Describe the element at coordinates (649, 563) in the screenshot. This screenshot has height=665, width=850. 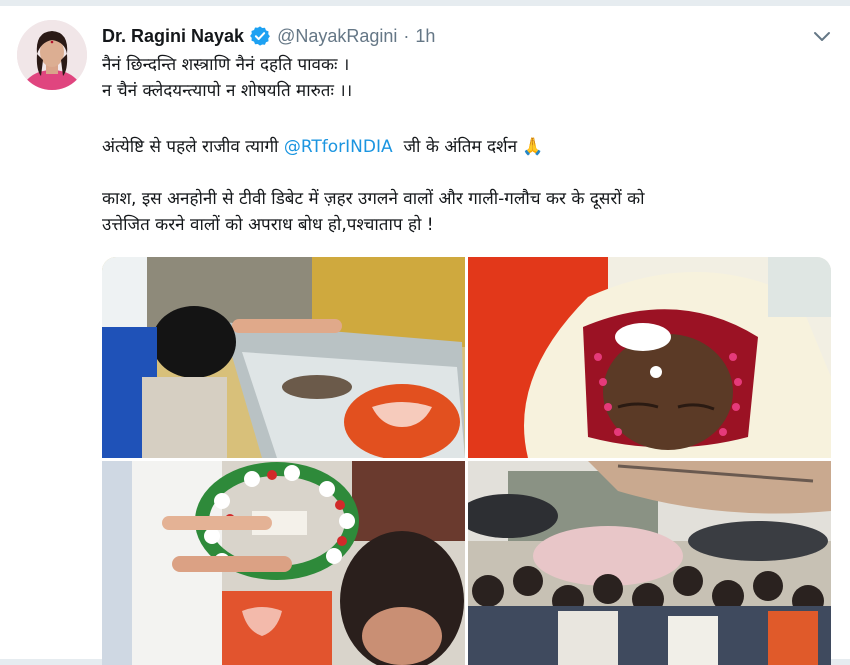
I see `photo-bottom-right` at that location.